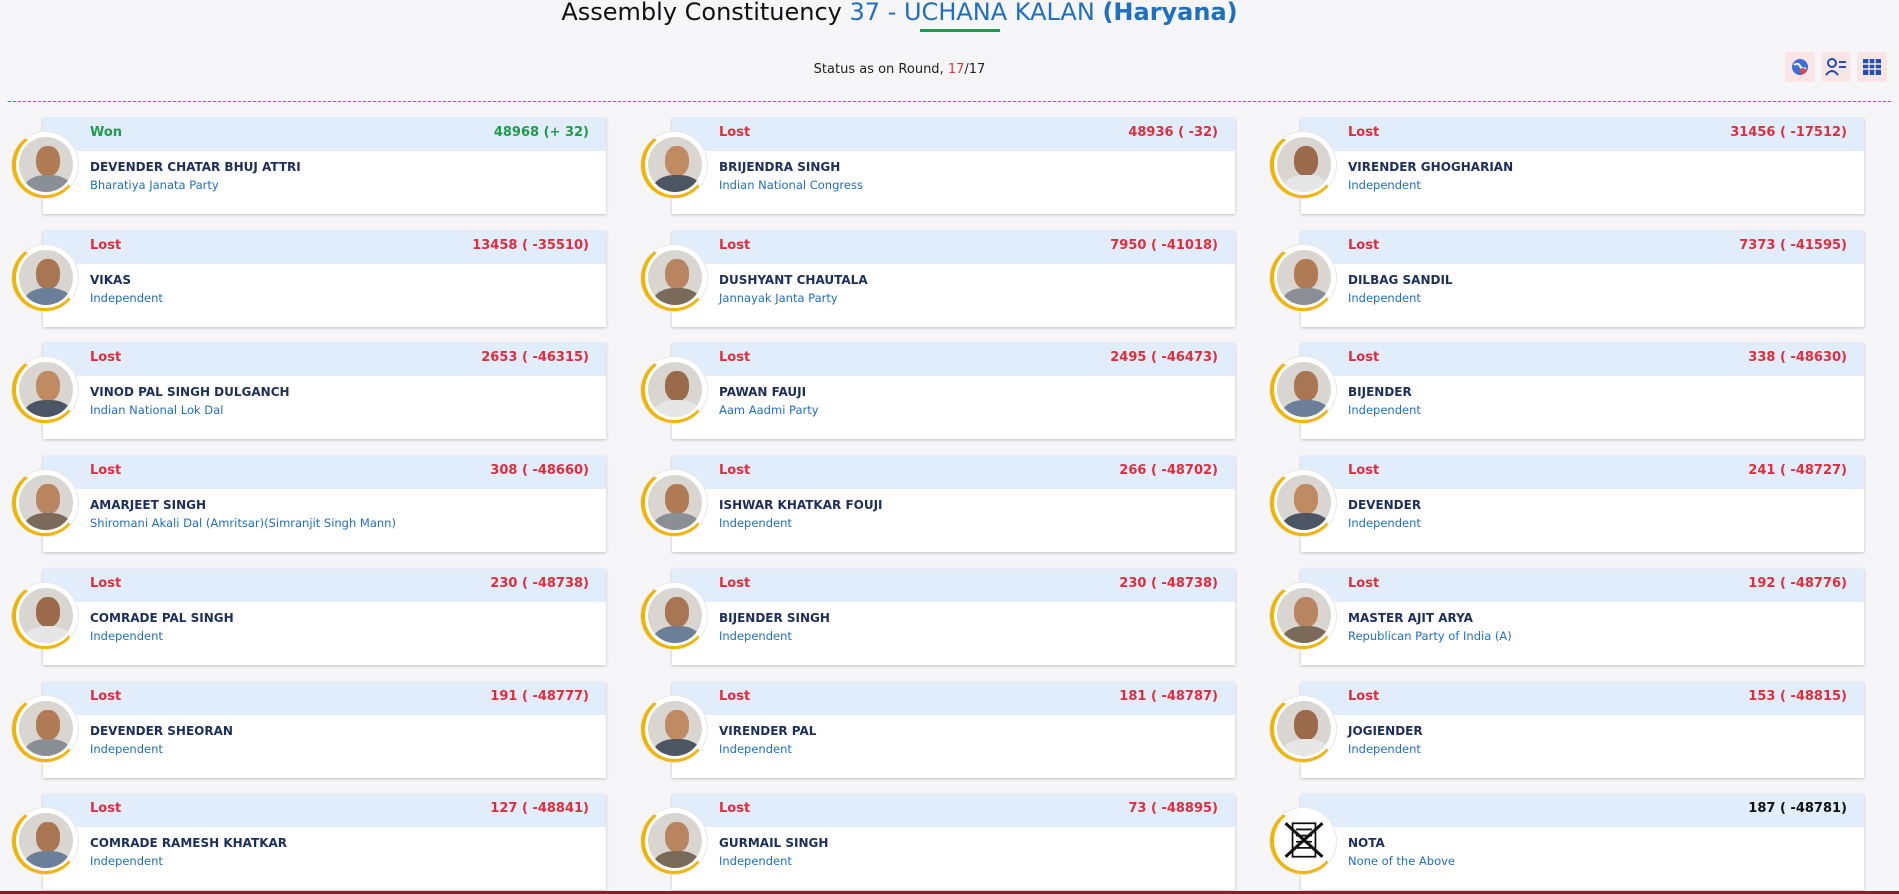  What do you see at coordinates (774, 843) in the screenshot?
I see `candidate-name: GURMAIL SINGH` at bounding box center [774, 843].